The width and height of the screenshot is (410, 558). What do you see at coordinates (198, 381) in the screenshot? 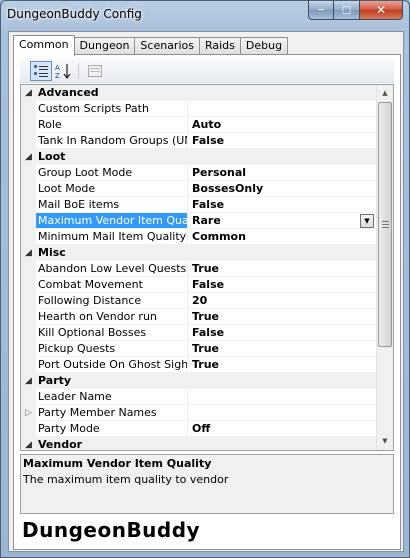
I see `category-party: ◢ Party` at bounding box center [198, 381].